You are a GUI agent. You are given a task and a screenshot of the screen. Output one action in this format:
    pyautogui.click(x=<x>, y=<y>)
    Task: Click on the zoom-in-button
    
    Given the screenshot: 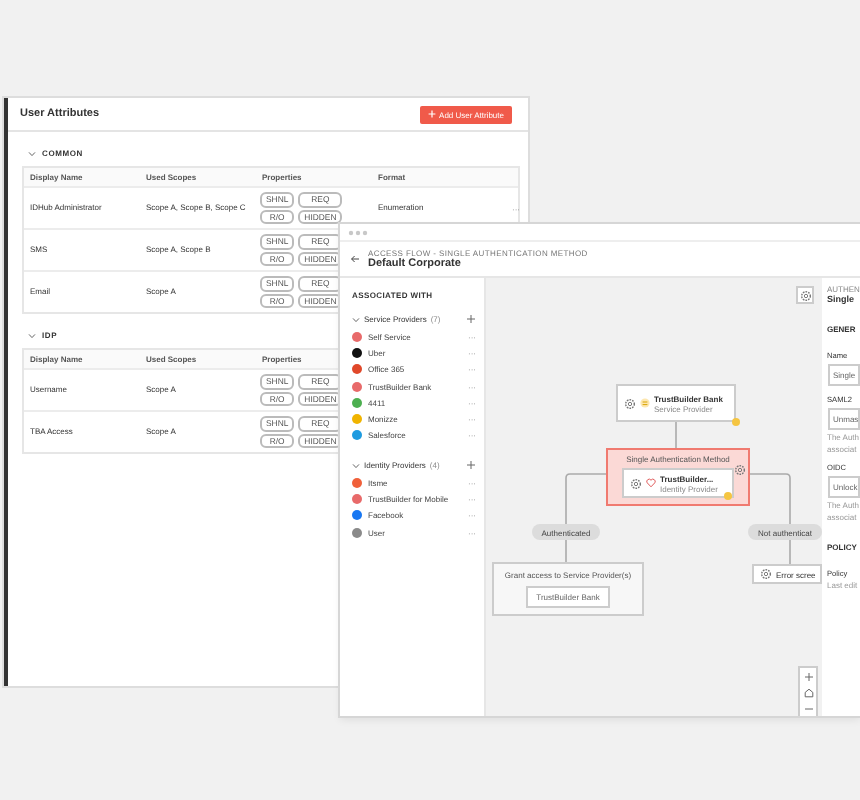 What is the action you would take?
    pyautogui.click(x=808, y=676)
    